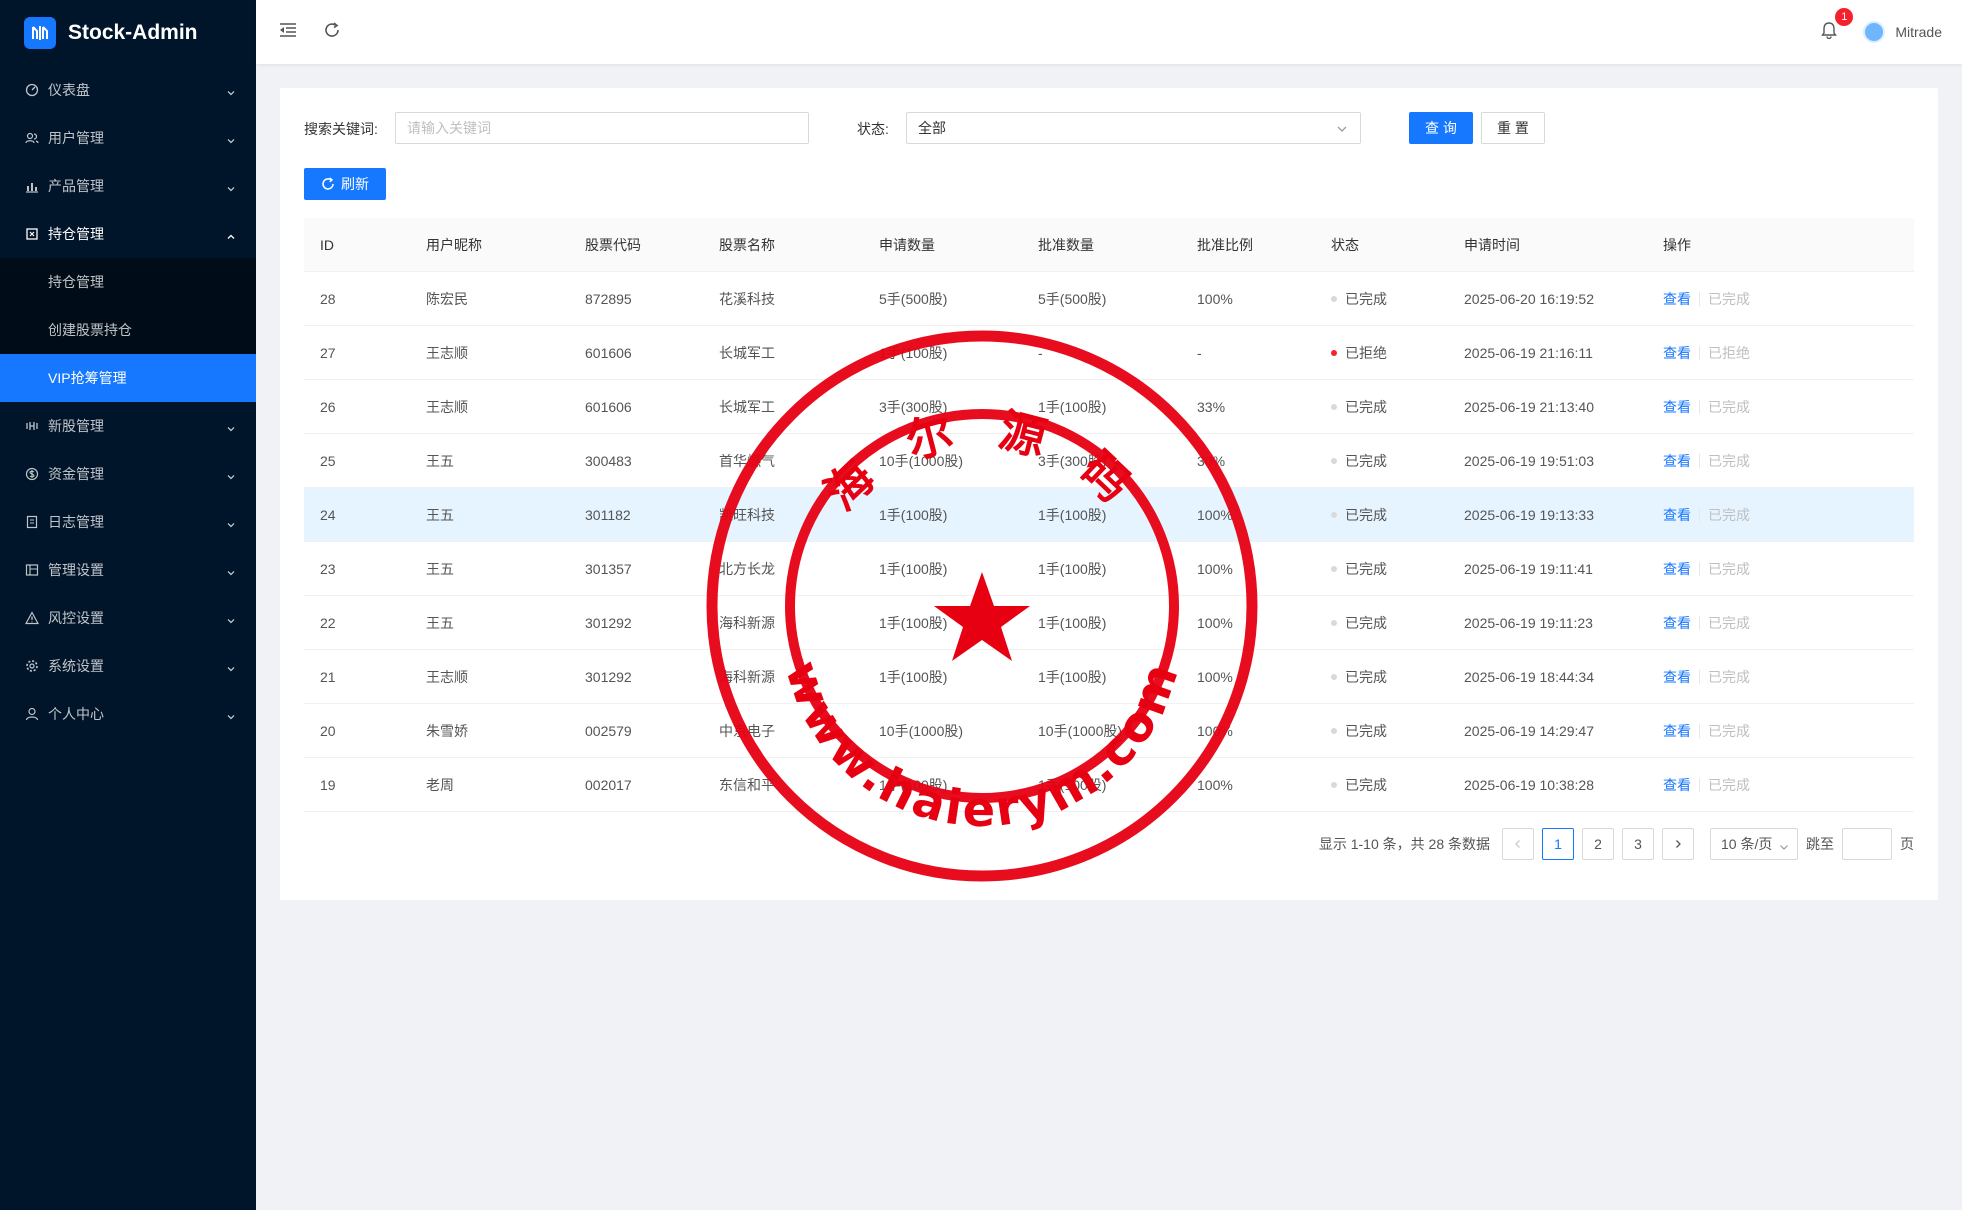 Image resolution: width=1962 pixels, height=1210 pixels. Describe the element at coordinates (1441, 128) in the screenshot. I see `query-button: 查 询` at that location.